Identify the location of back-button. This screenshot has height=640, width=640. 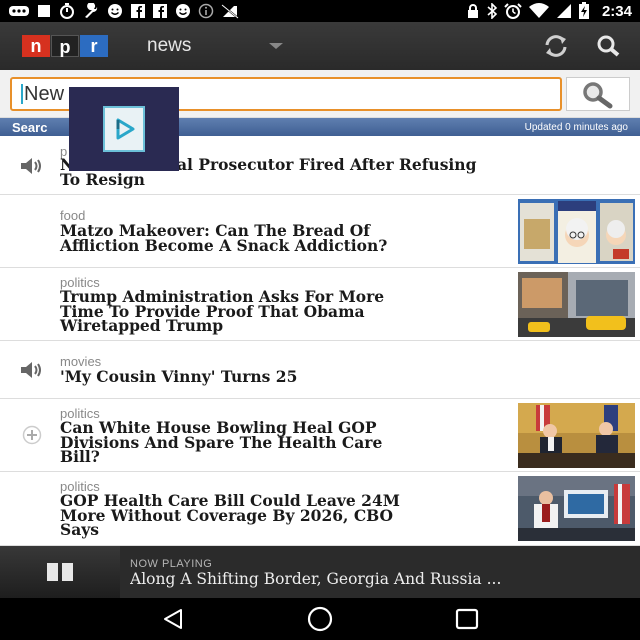
(173, 619).